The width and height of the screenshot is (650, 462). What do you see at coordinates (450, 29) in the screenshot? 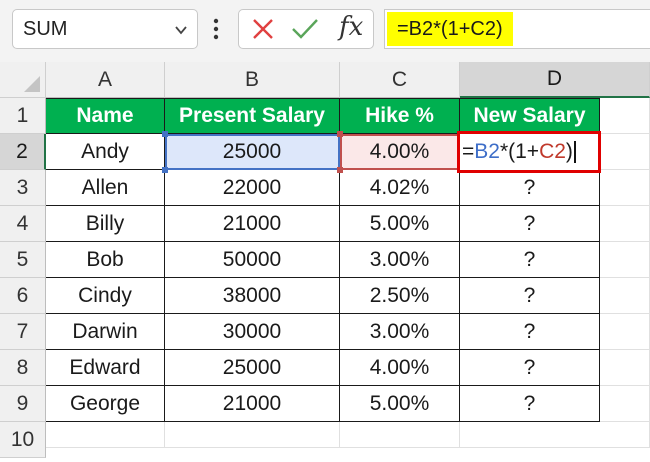
I see `formula-text: =B2*(1+C2)` at bounding box center [450, 29].